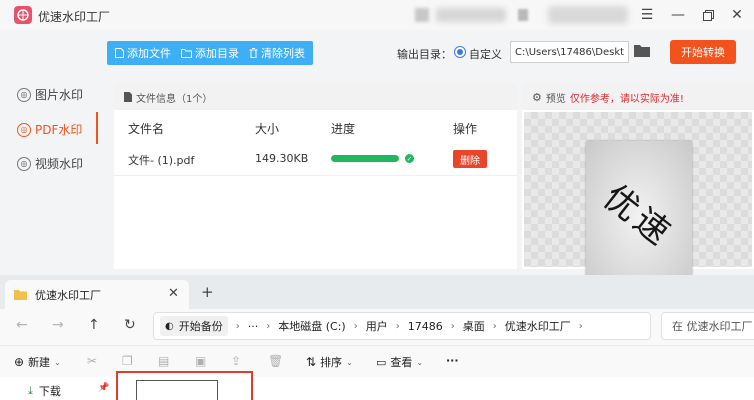 This screenshot has width=754, height=400. Describe the element at coordinates (275, 361) in the screenshot. I see `delete-icon: 🗑` at that location.